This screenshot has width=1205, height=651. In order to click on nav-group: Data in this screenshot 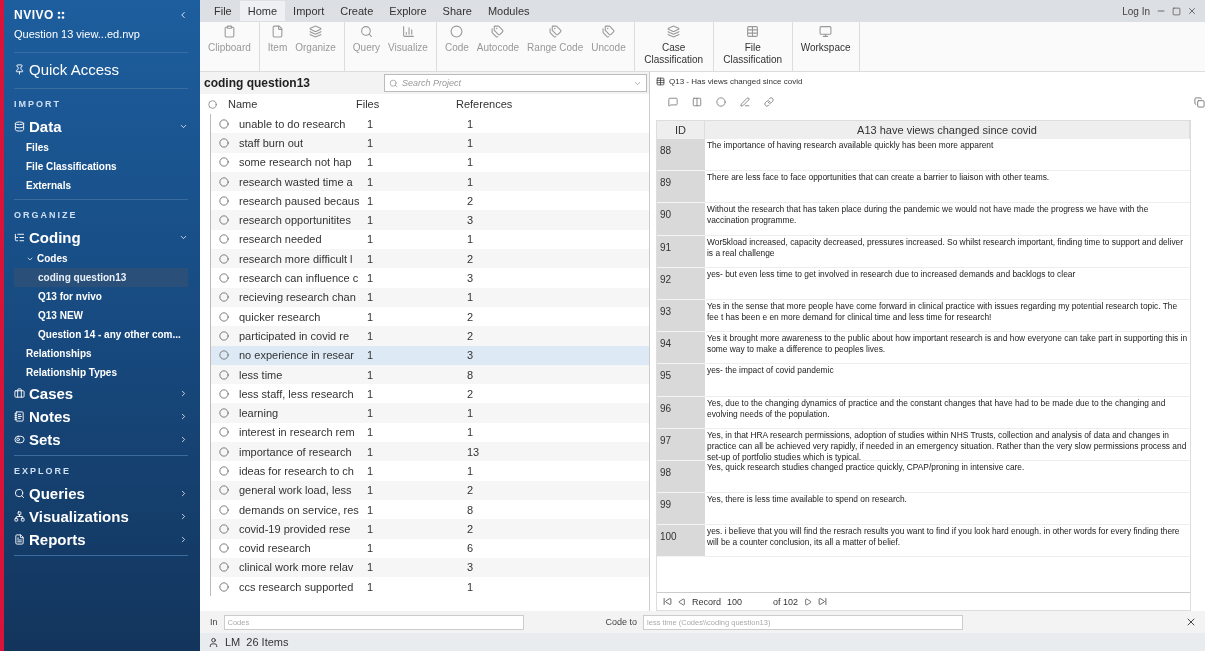, I will do `click(102, 126)`.